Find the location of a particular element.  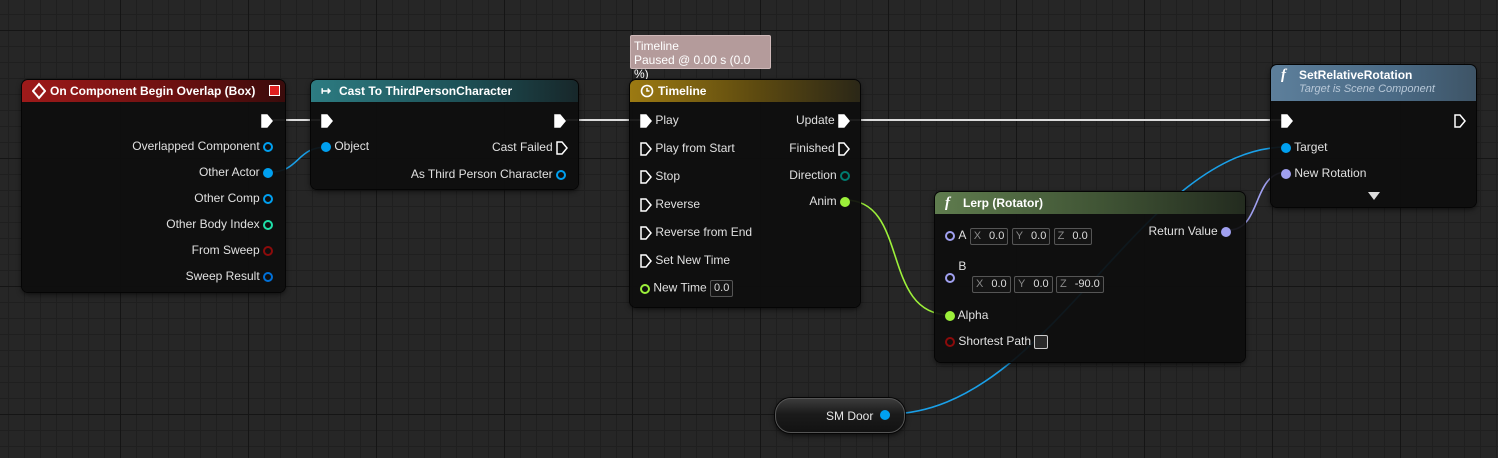

lerp-b-y-input: Y 0.0 is located at coordinates (1033, 284).